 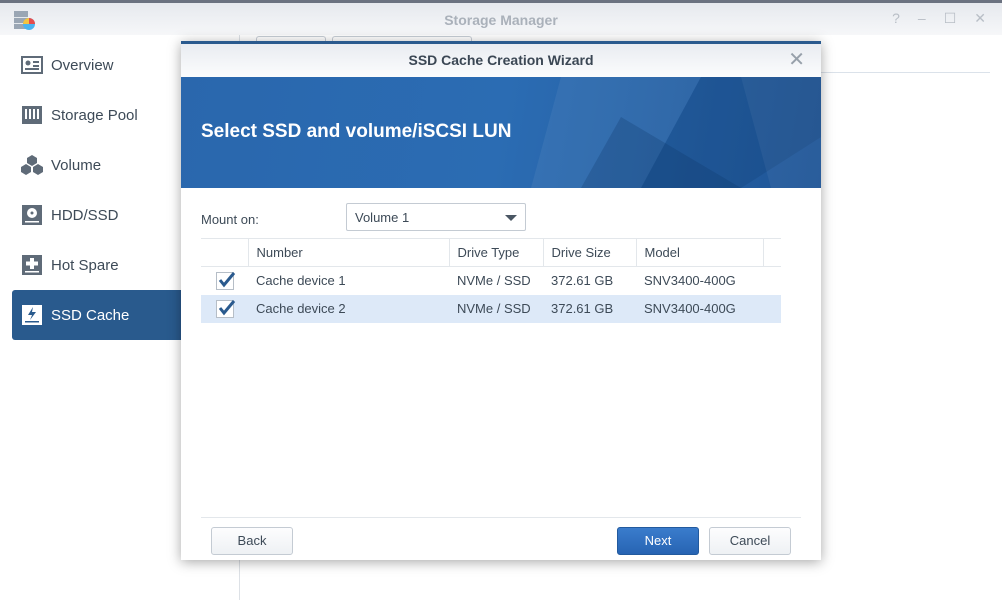 I want to click on cell-number: Cache device 2, so click(x=348, y=308).